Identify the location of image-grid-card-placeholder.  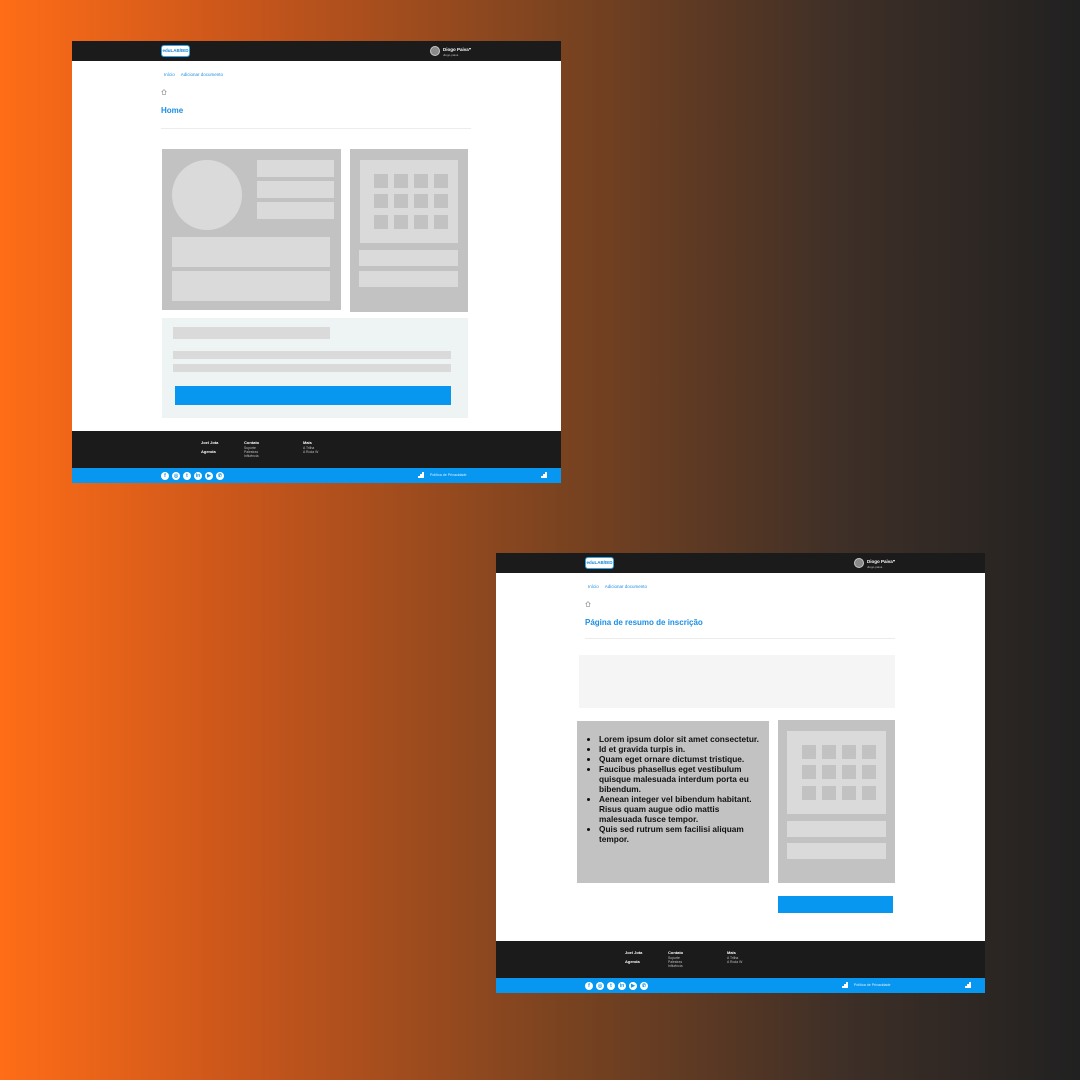
(409, 230).